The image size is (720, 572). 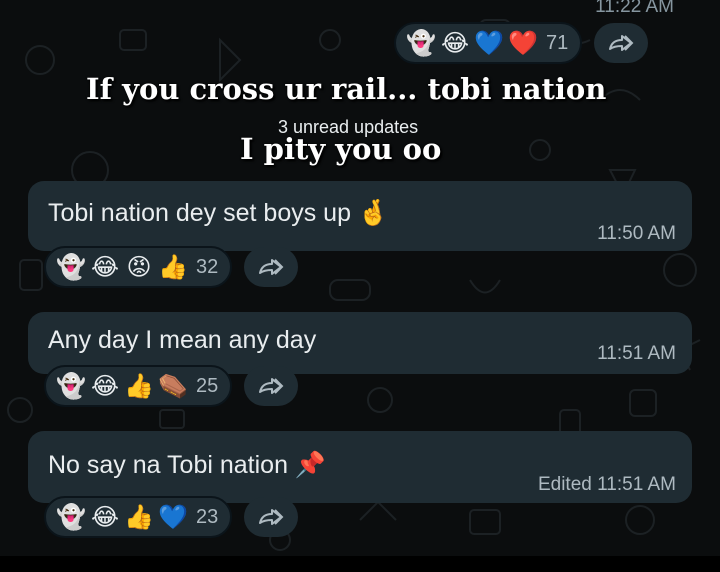 I want to click on message-reaction-row: 👻 😂 👍 ⚰️ 25, so click(x=171, y=386).